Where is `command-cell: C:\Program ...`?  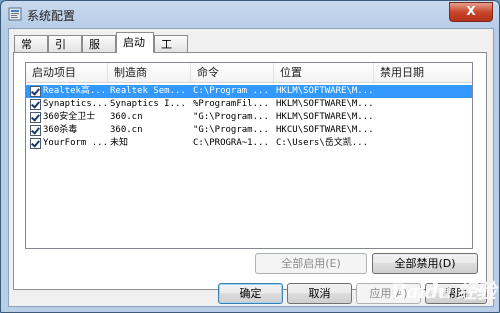
command-cell: C:\Program ... is located at coordinates (231, 91).